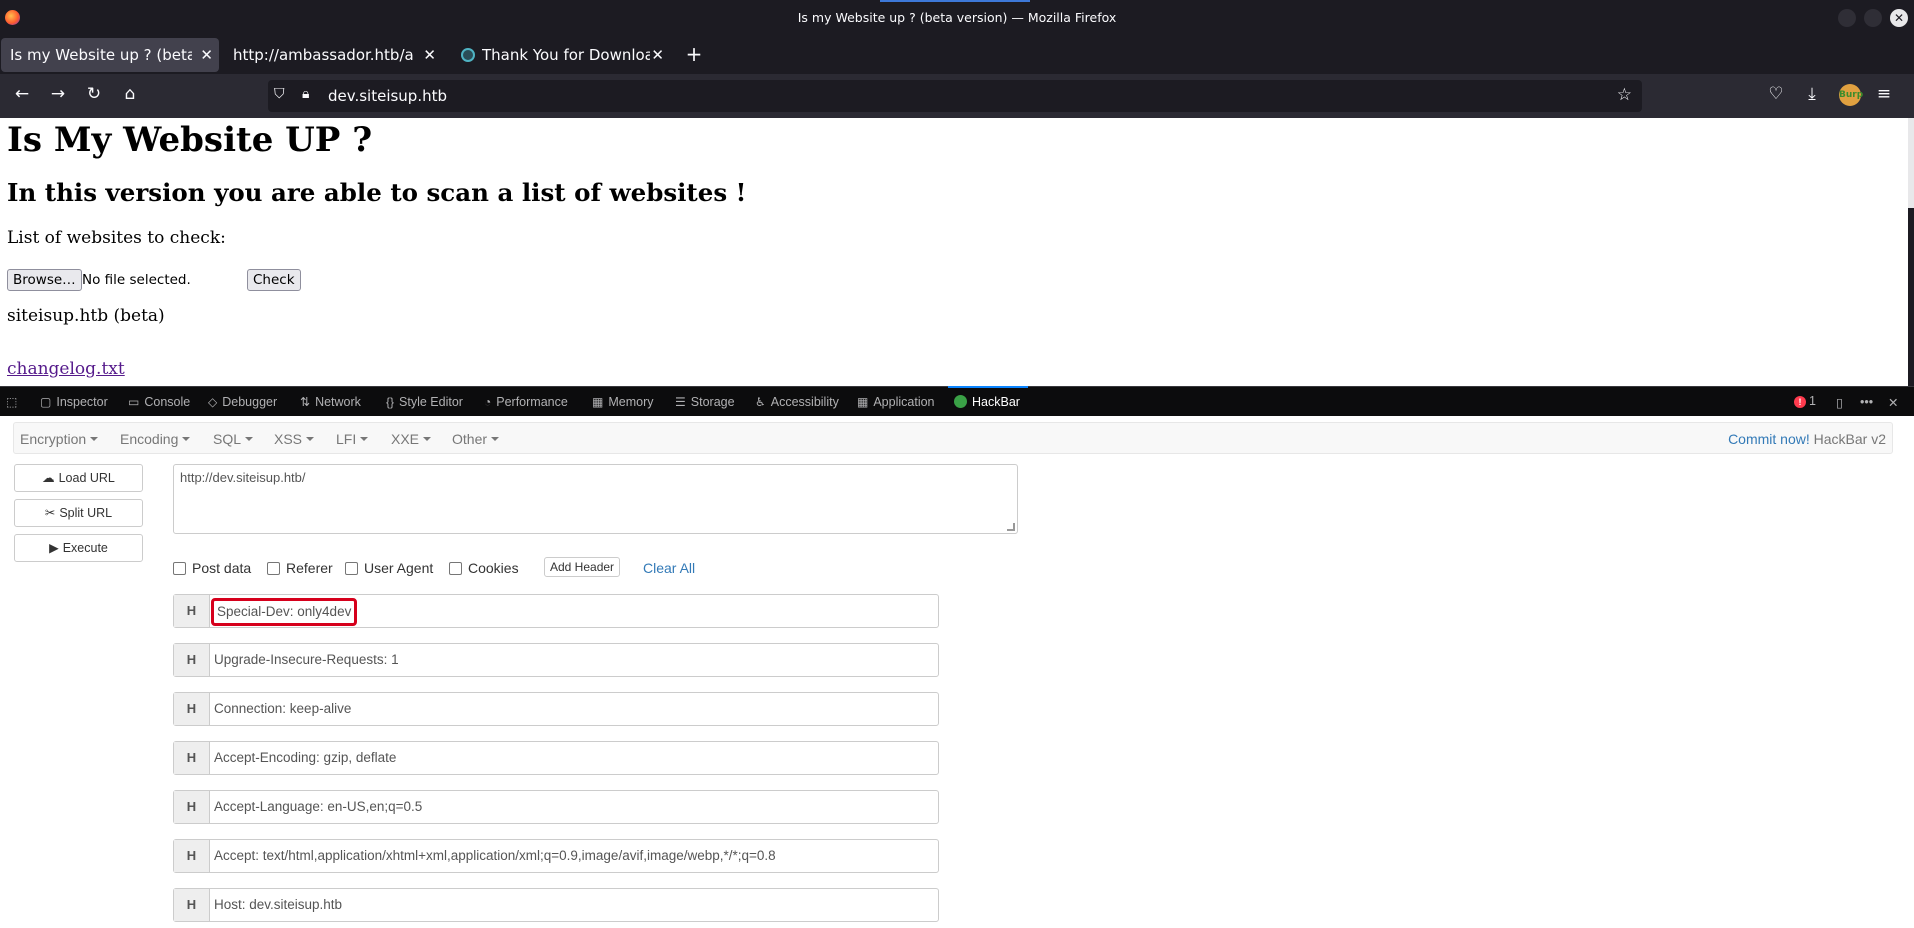  What do you see at coordinates (294, 439) in the screenshot?
I see `menu-xss: XSS` at bounding box center [294, 439].